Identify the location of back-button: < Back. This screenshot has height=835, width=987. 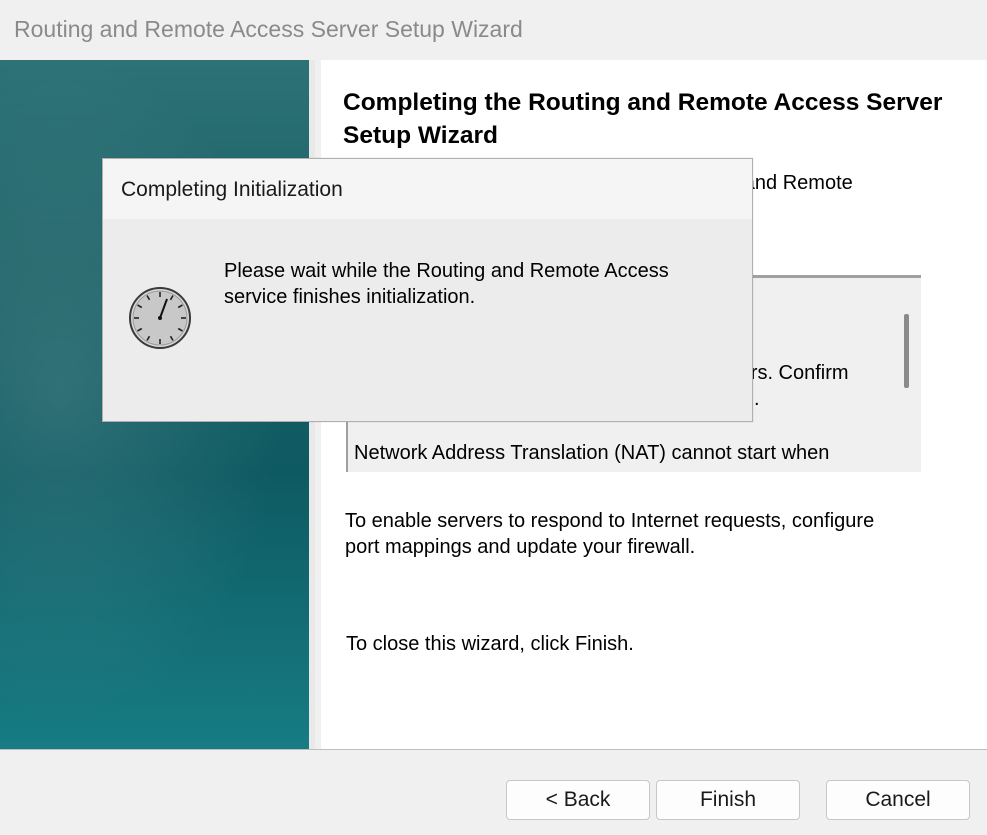
(578, 800).